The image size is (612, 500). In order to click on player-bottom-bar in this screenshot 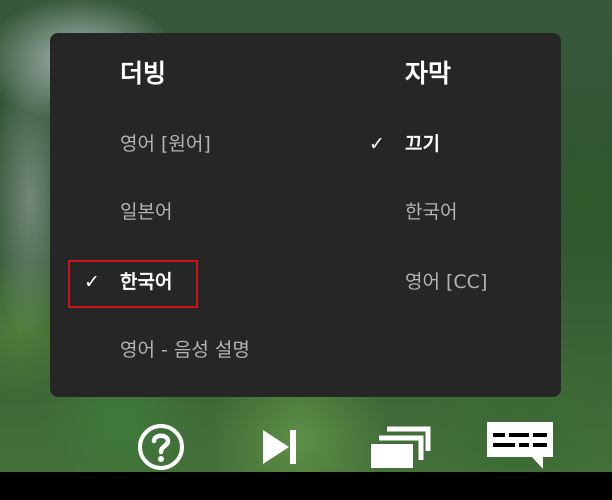, I will do `click(306, 486)`.